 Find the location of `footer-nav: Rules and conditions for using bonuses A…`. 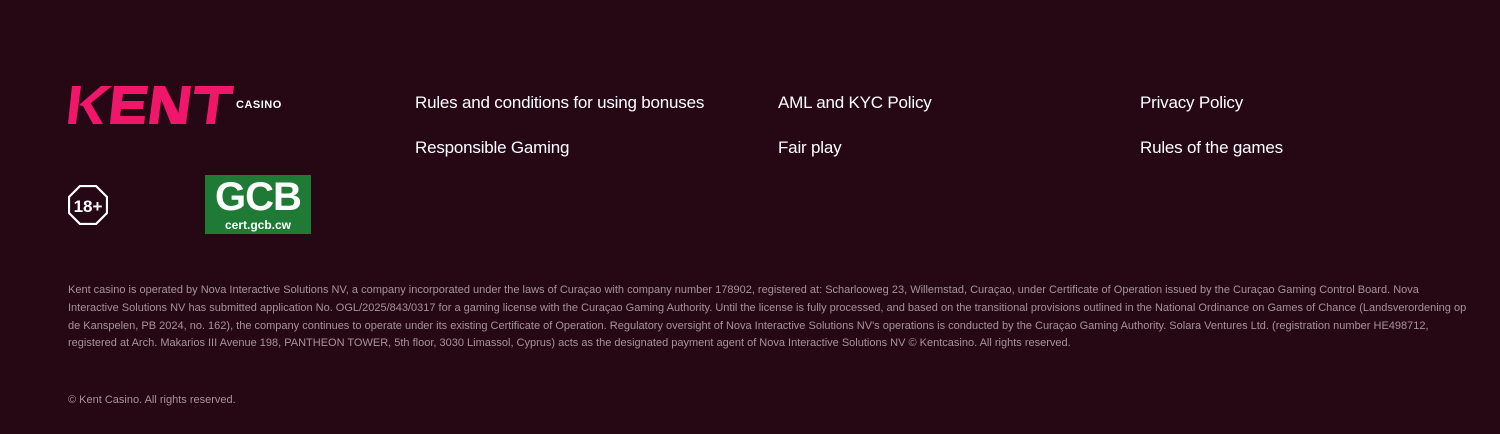

footer-nav: Rules and conditions for using bonuses A… is located at coordinates (915, 128).